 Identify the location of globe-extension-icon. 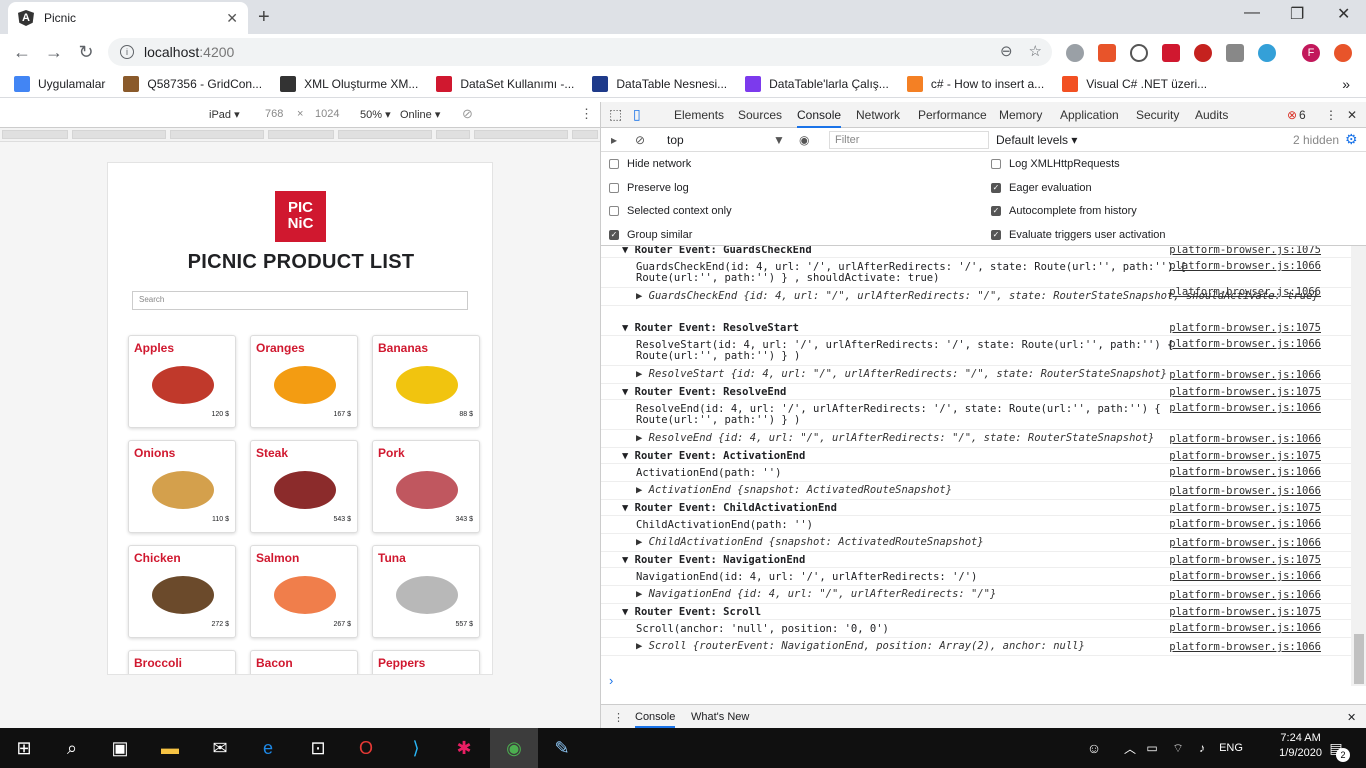
(1075, 53).